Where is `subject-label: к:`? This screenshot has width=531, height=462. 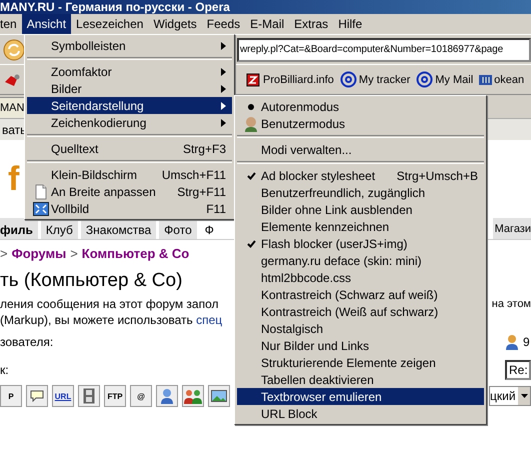 subject-label: к: is located at coordinates (4, 370).